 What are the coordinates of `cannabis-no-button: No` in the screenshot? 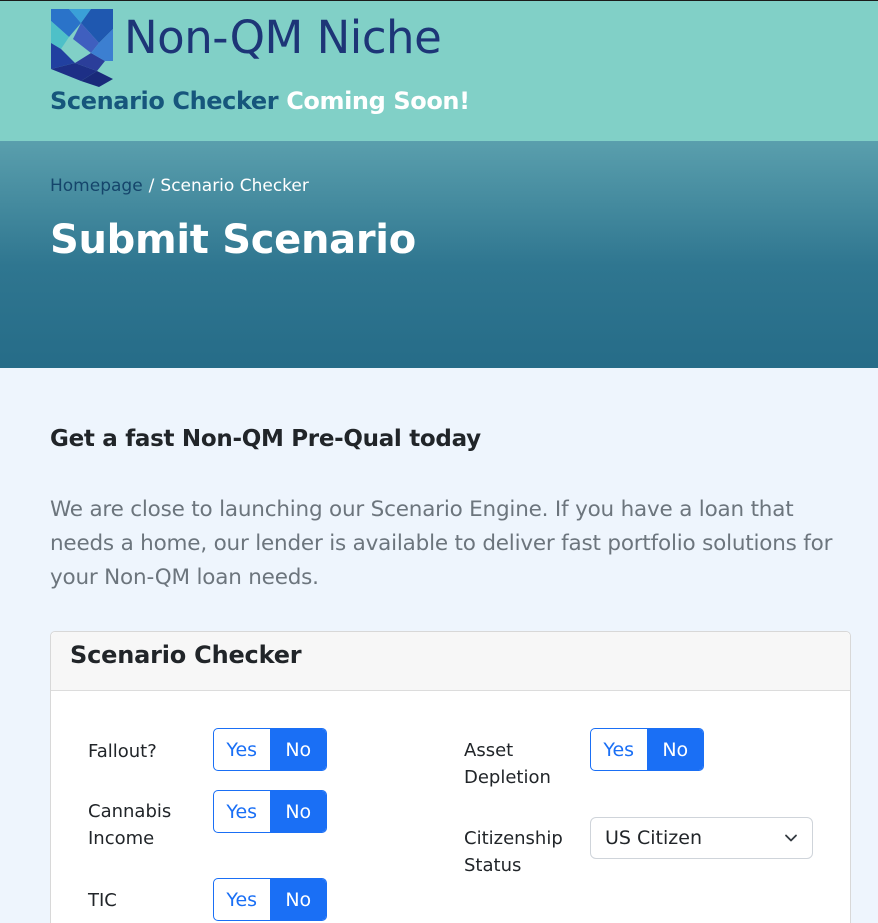 It's located at (298, 811).